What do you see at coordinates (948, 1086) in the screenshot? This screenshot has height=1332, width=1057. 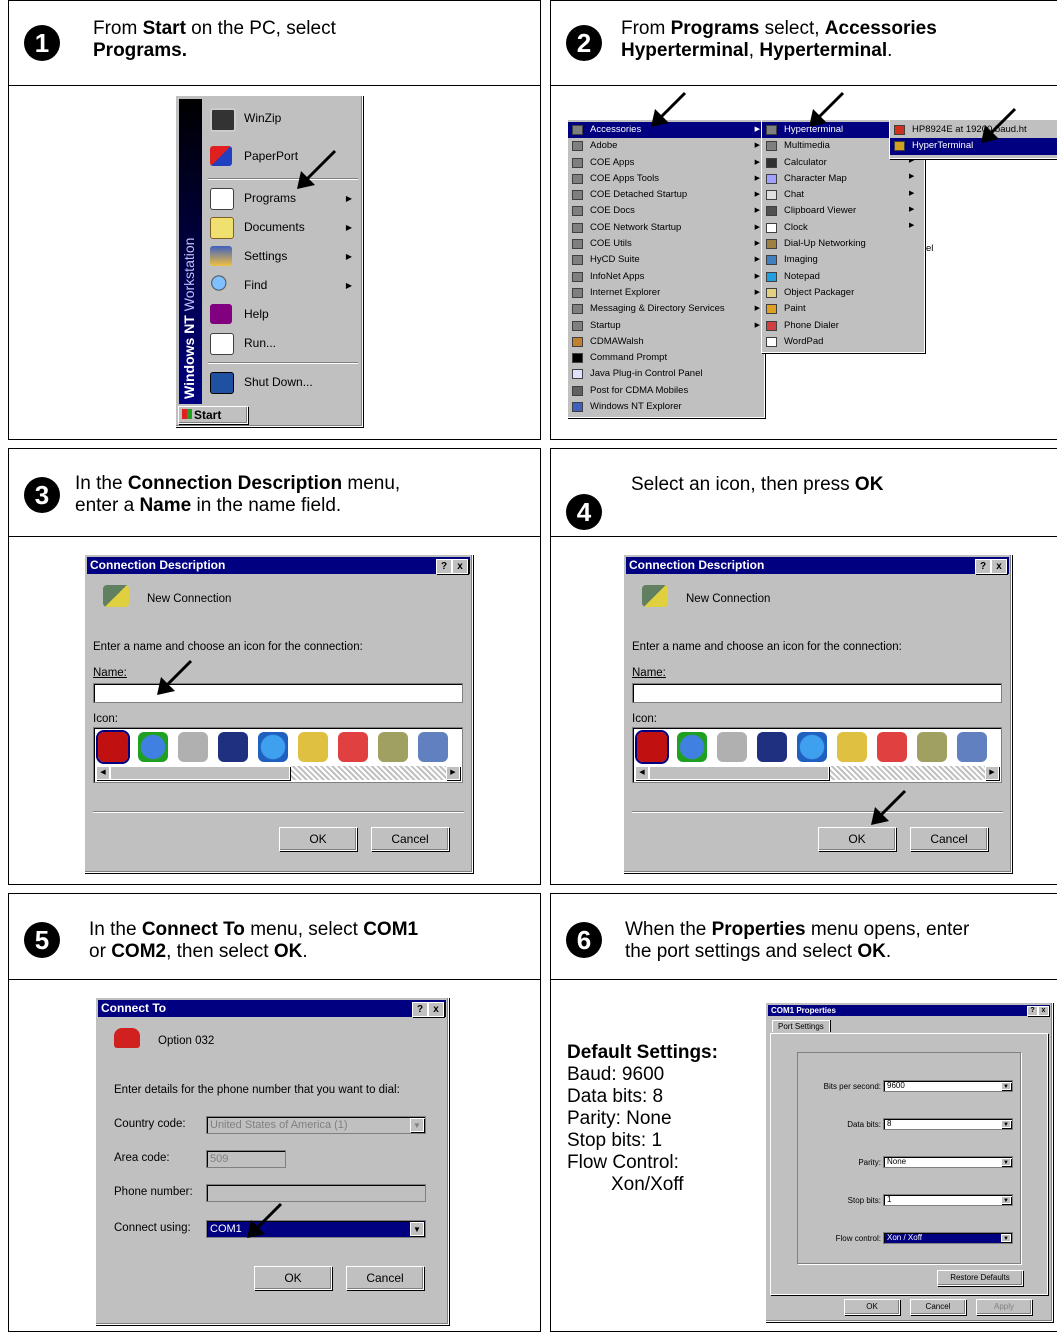 I see `bits-select: 9600 ▼` at bounding box center [948, 1086].